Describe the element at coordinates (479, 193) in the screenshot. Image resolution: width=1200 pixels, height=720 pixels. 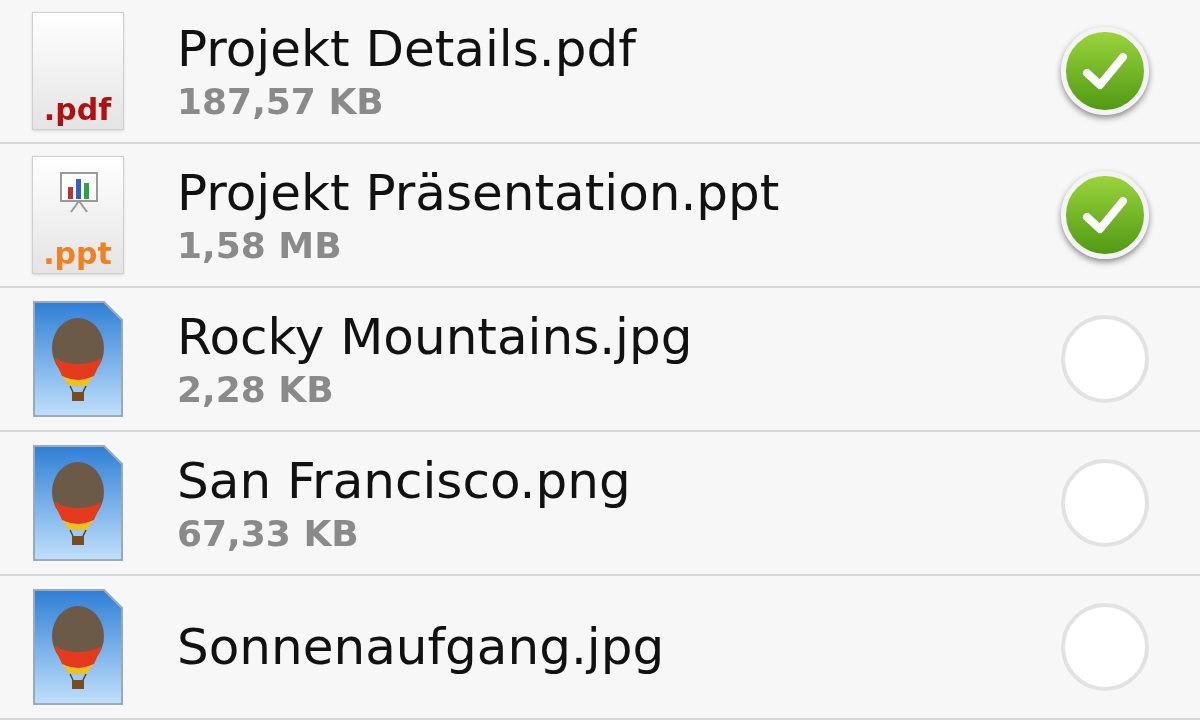
I see `file-name: Projekt Präsentation.ppt` at that location.